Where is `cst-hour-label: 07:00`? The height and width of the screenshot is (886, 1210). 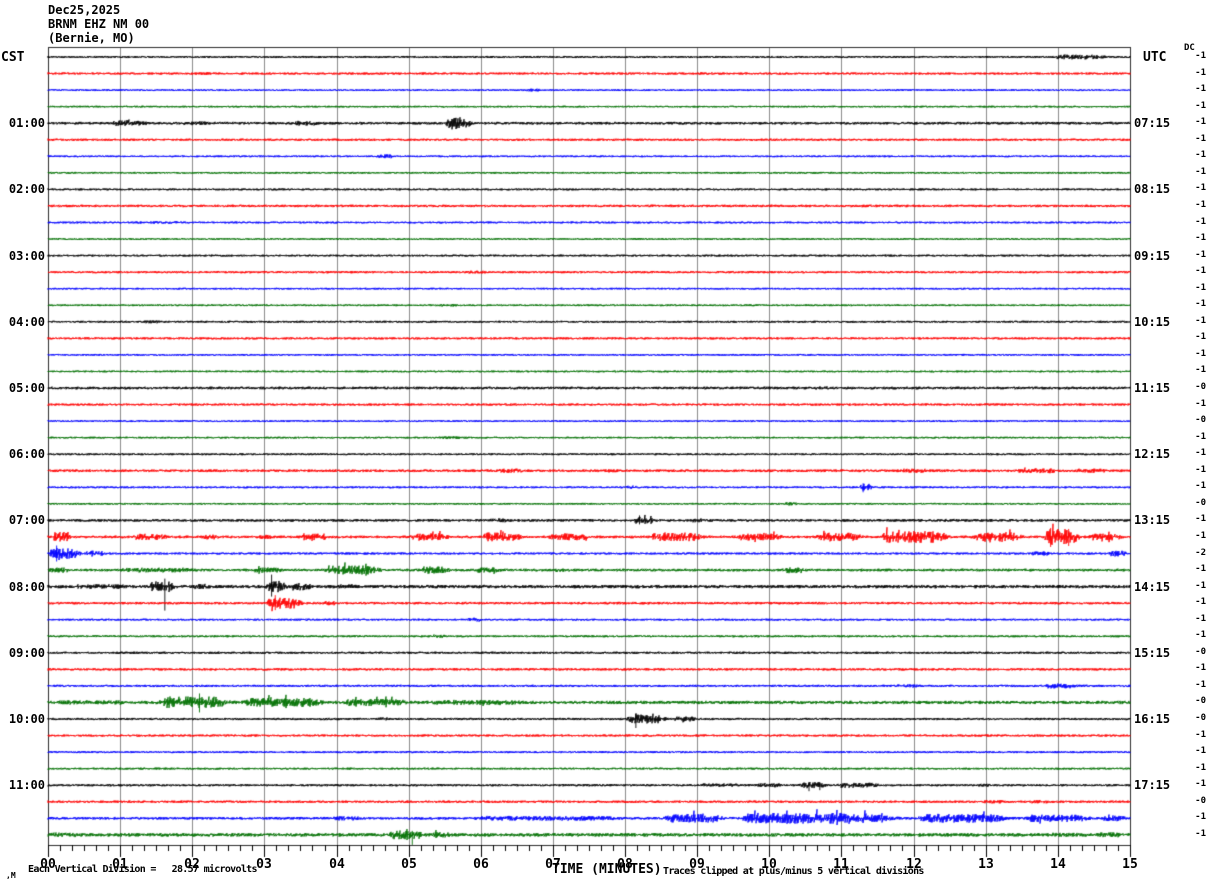
cst-hour-label: 07:00 is located at coordinates (26, 520).